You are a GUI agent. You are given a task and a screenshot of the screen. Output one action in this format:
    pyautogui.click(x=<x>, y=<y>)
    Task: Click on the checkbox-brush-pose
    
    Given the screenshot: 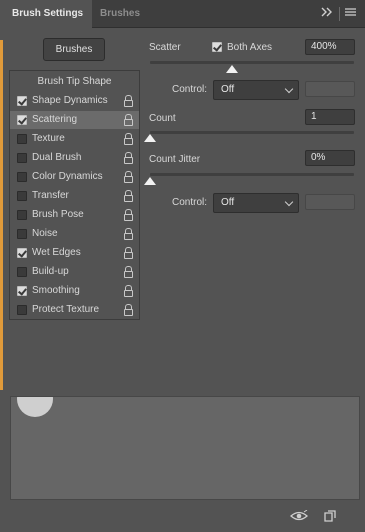 What is the action you would take?
    pyautogui.click(x=22, y=215)
    